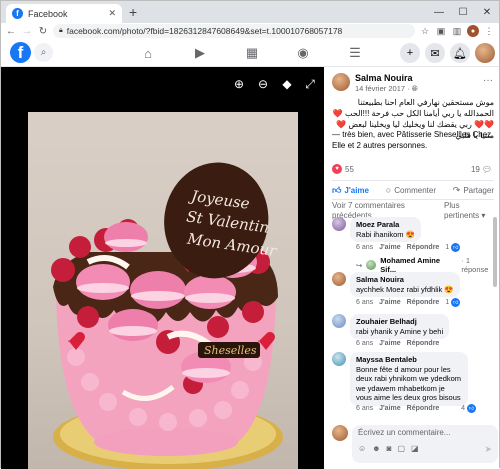 The image size is (500, 469). Describe the element at coordinates (362, 449) in the screenshot. I see `avatar-sticker-icon: ☺` at that location.